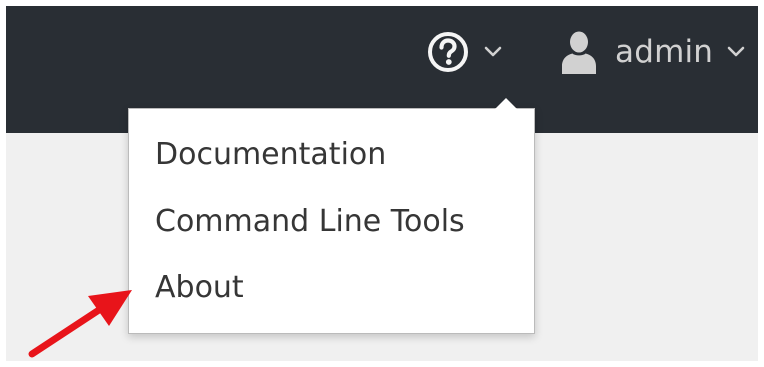  I want to click on user-icon, so click(579, 52).